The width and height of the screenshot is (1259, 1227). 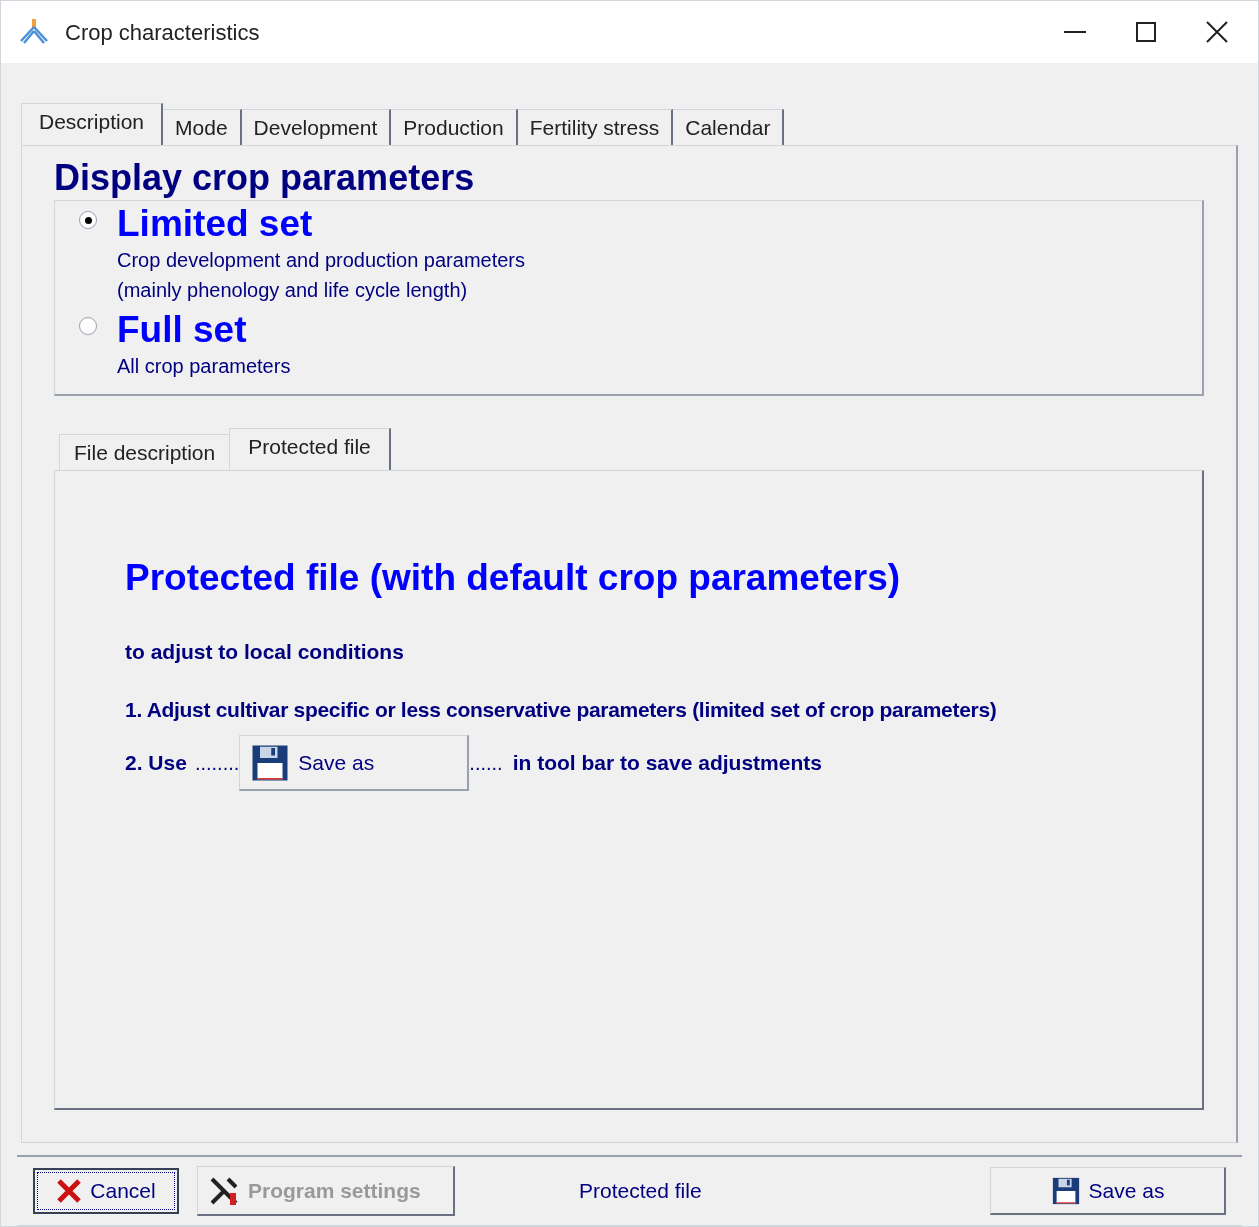 What do you see at coordinates (1217, 32) in the screenshot?
I see `close-icon` at bounding box center [1217, 32].